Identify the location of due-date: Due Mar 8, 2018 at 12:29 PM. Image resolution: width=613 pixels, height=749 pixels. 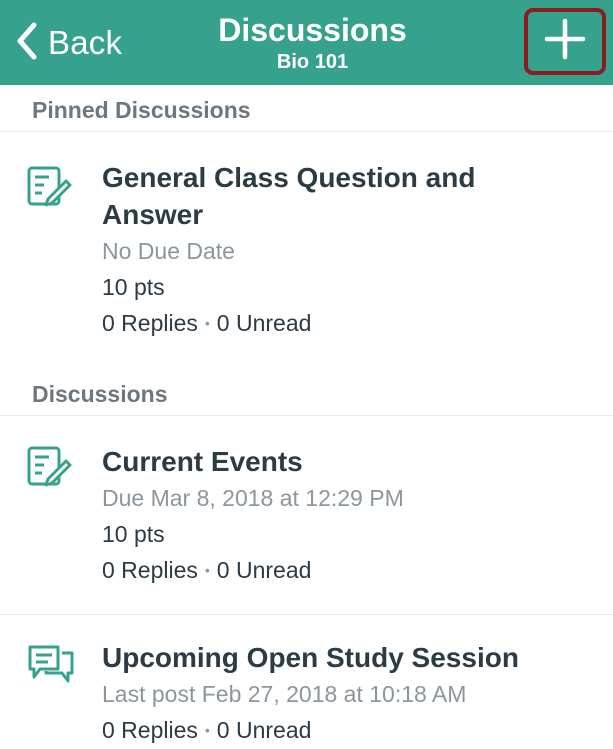
(253, 498).